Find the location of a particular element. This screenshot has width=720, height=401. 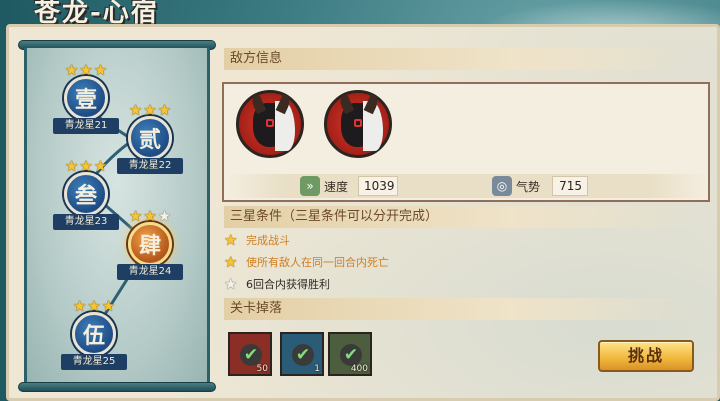

conditions-header: 三星条件（三星条件可以分开完成） is located at coordinates (463, 217).